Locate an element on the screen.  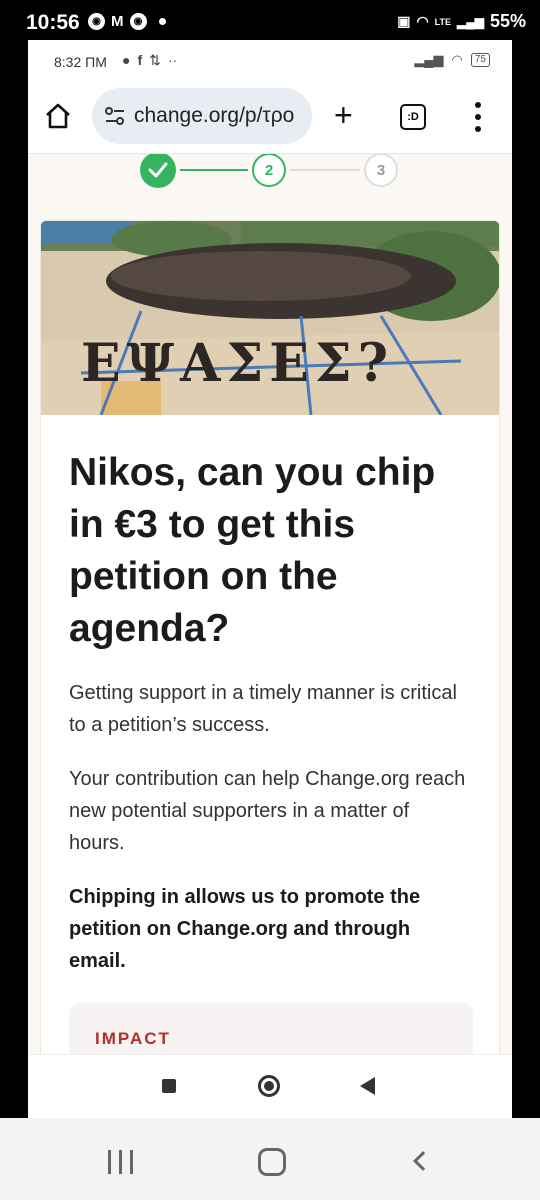
facebook-icon: f is located at coordinates (140, 60).